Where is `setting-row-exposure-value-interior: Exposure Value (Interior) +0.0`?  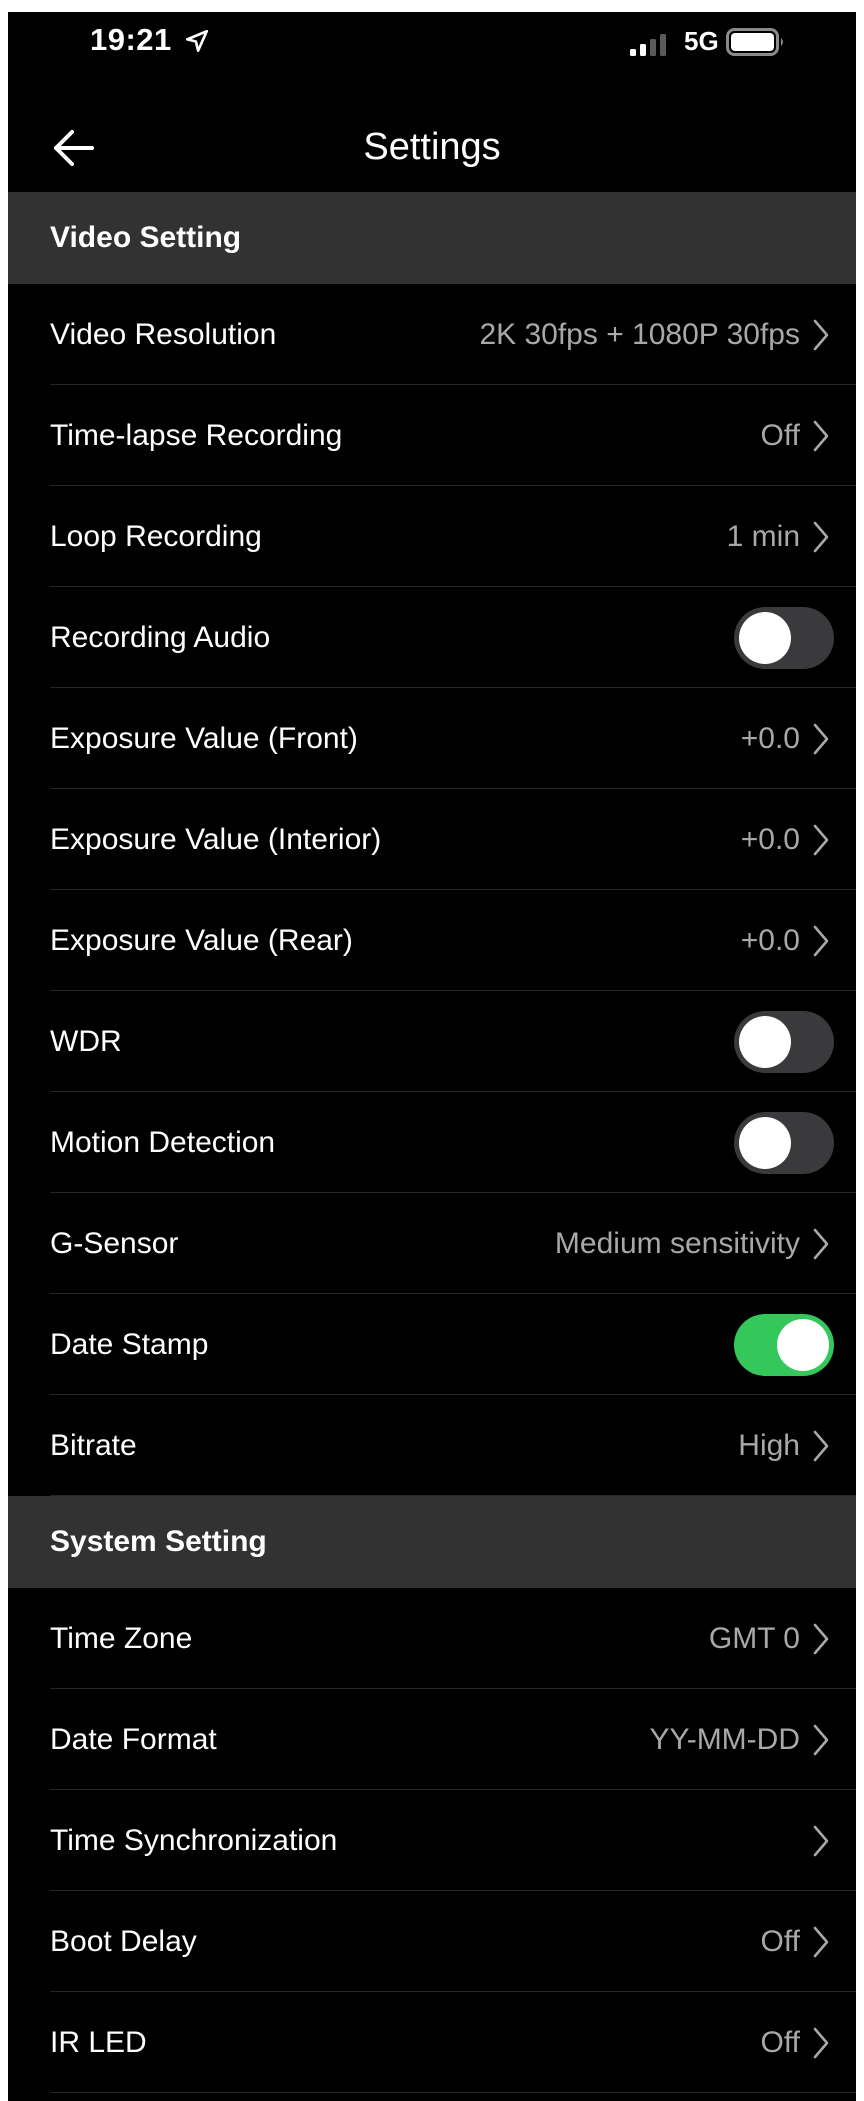 setting-row-exposure-value-interior: Exposure Value (Interior) +0.0 is located at coordinates (432, 839).